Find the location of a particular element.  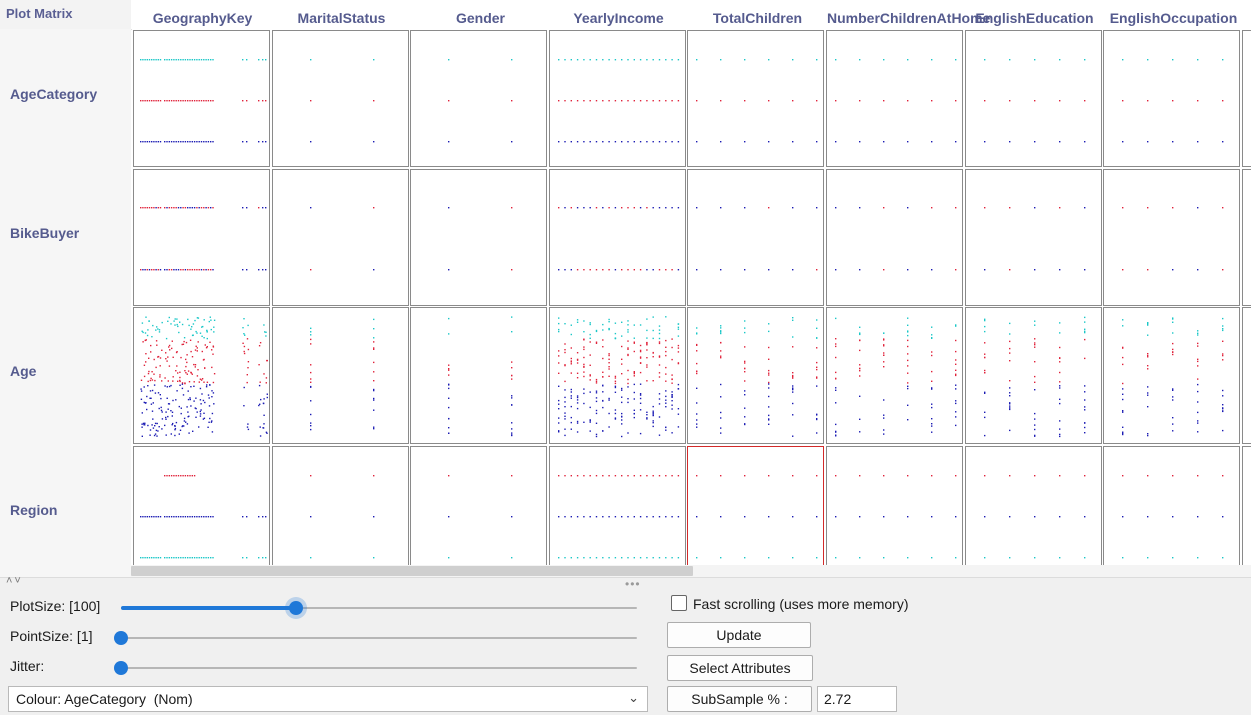

plot-cell-age-totalchildren is located at coordinates (756, 375).